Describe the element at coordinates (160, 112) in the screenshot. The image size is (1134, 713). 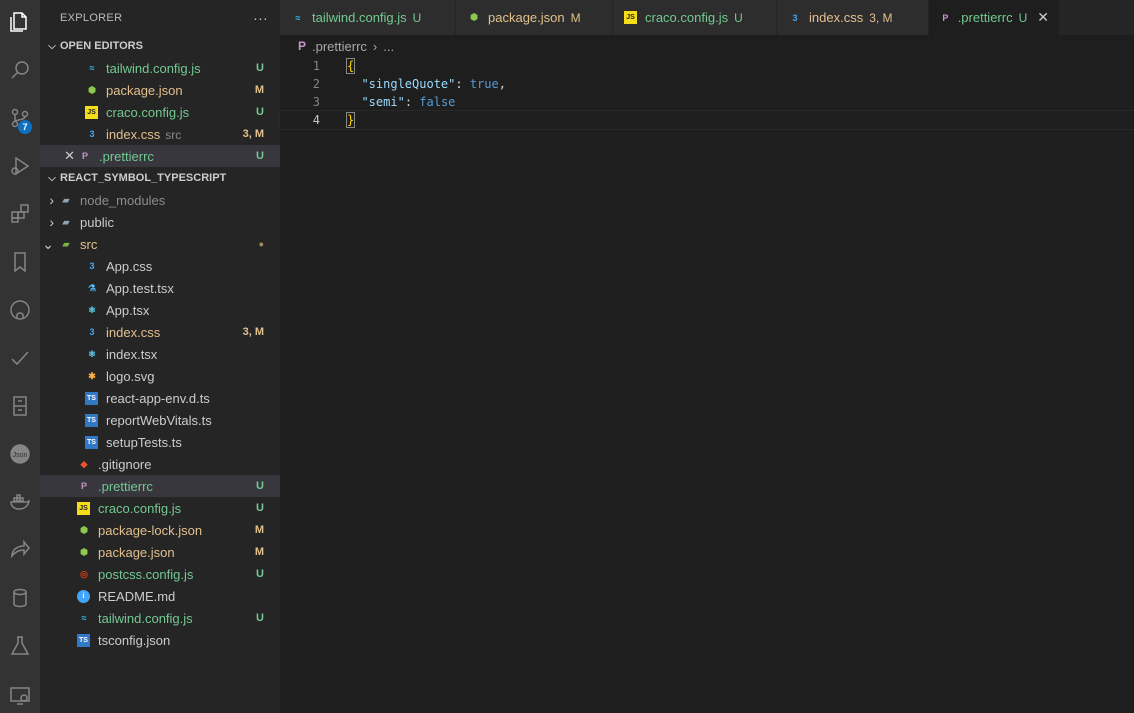
I see `open-editor-item: JS craco.config.js U` at that location.